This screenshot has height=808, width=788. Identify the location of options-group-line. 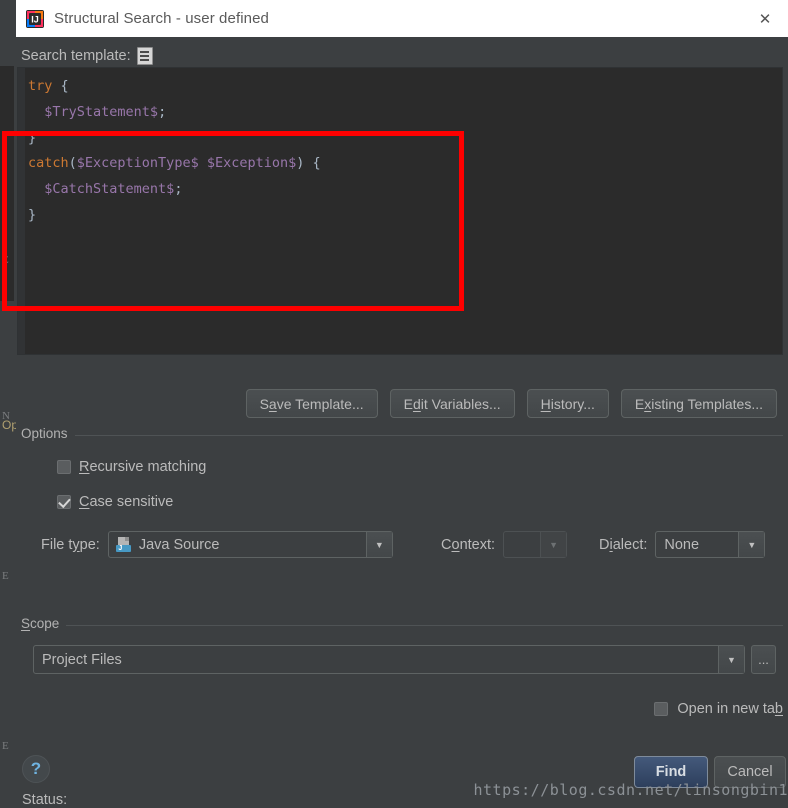
(402, 435).